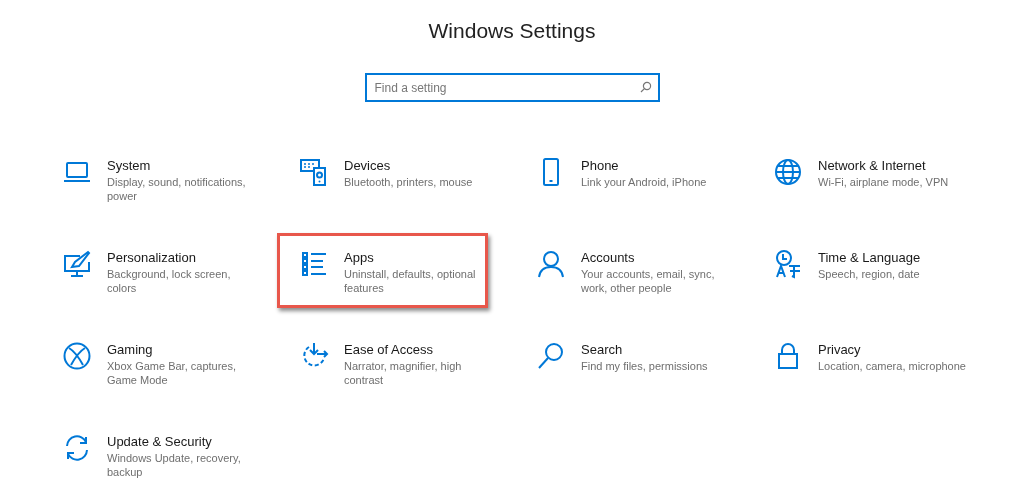 The height and width of the screenshot is (503, 1024). I want to click on tile-description: Background, lock screen, colors, so click(169, 281).